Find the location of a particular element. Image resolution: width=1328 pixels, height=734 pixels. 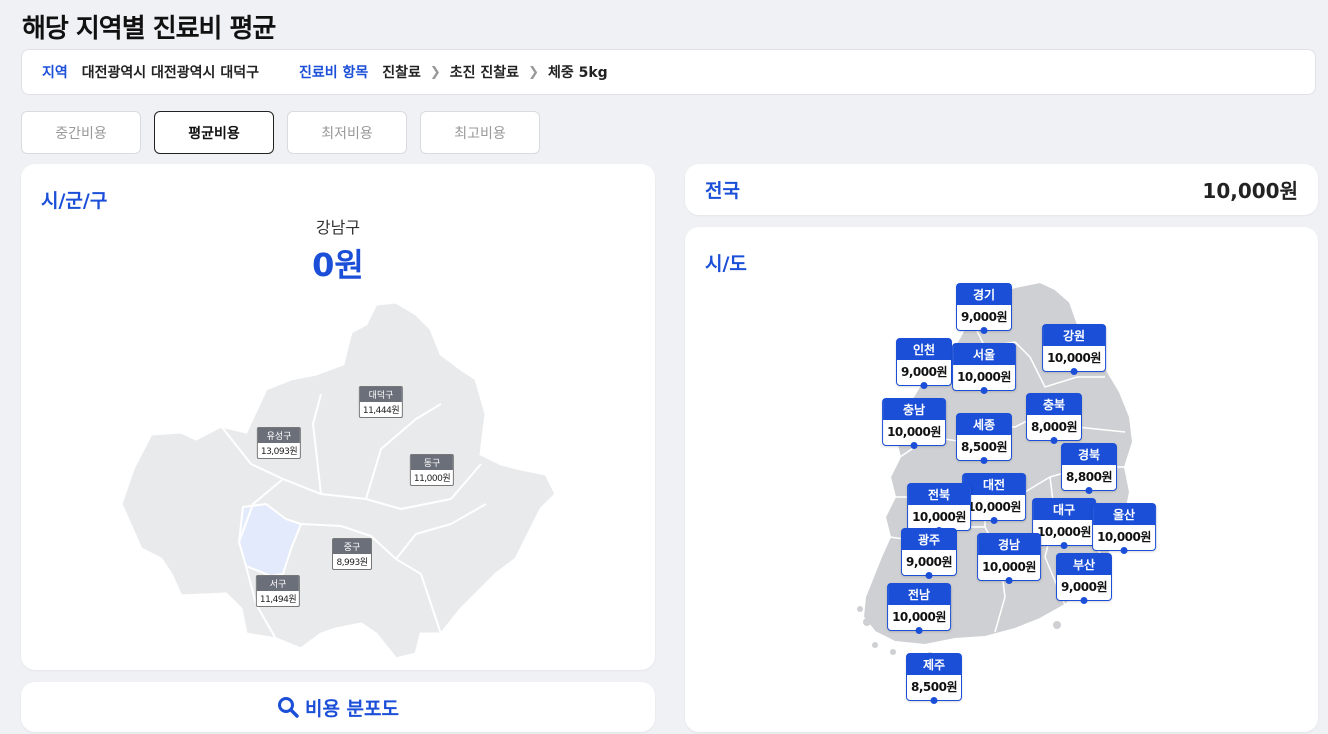

marker-region-name: 충남 is located at coordinates (914, 409).